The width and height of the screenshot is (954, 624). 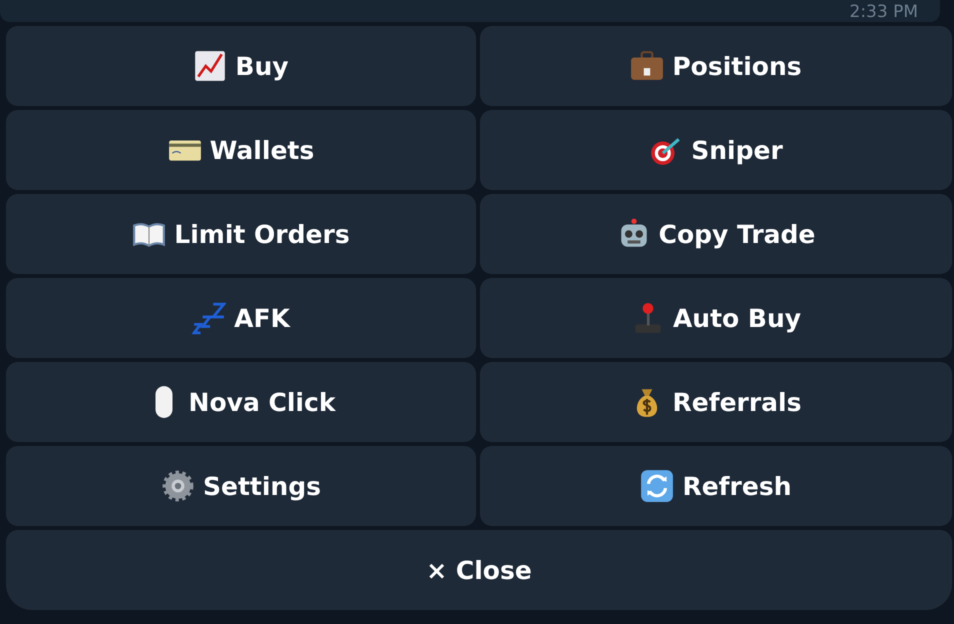 What do you see at coordinates (716, 234) in the screenshot?
I see `keyboard-button: Copy Trade` at bounding box center [716, 234].